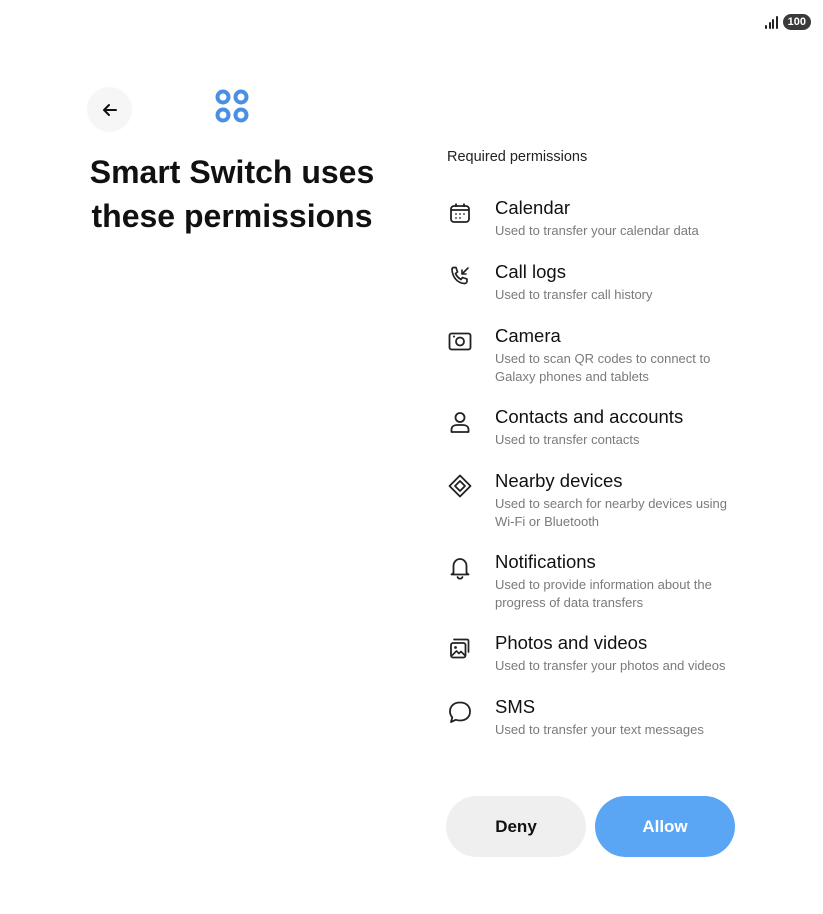  Describe the element at coordinates (530, 271) in the screenshot. I see `permission-title: Call logs` at that location.